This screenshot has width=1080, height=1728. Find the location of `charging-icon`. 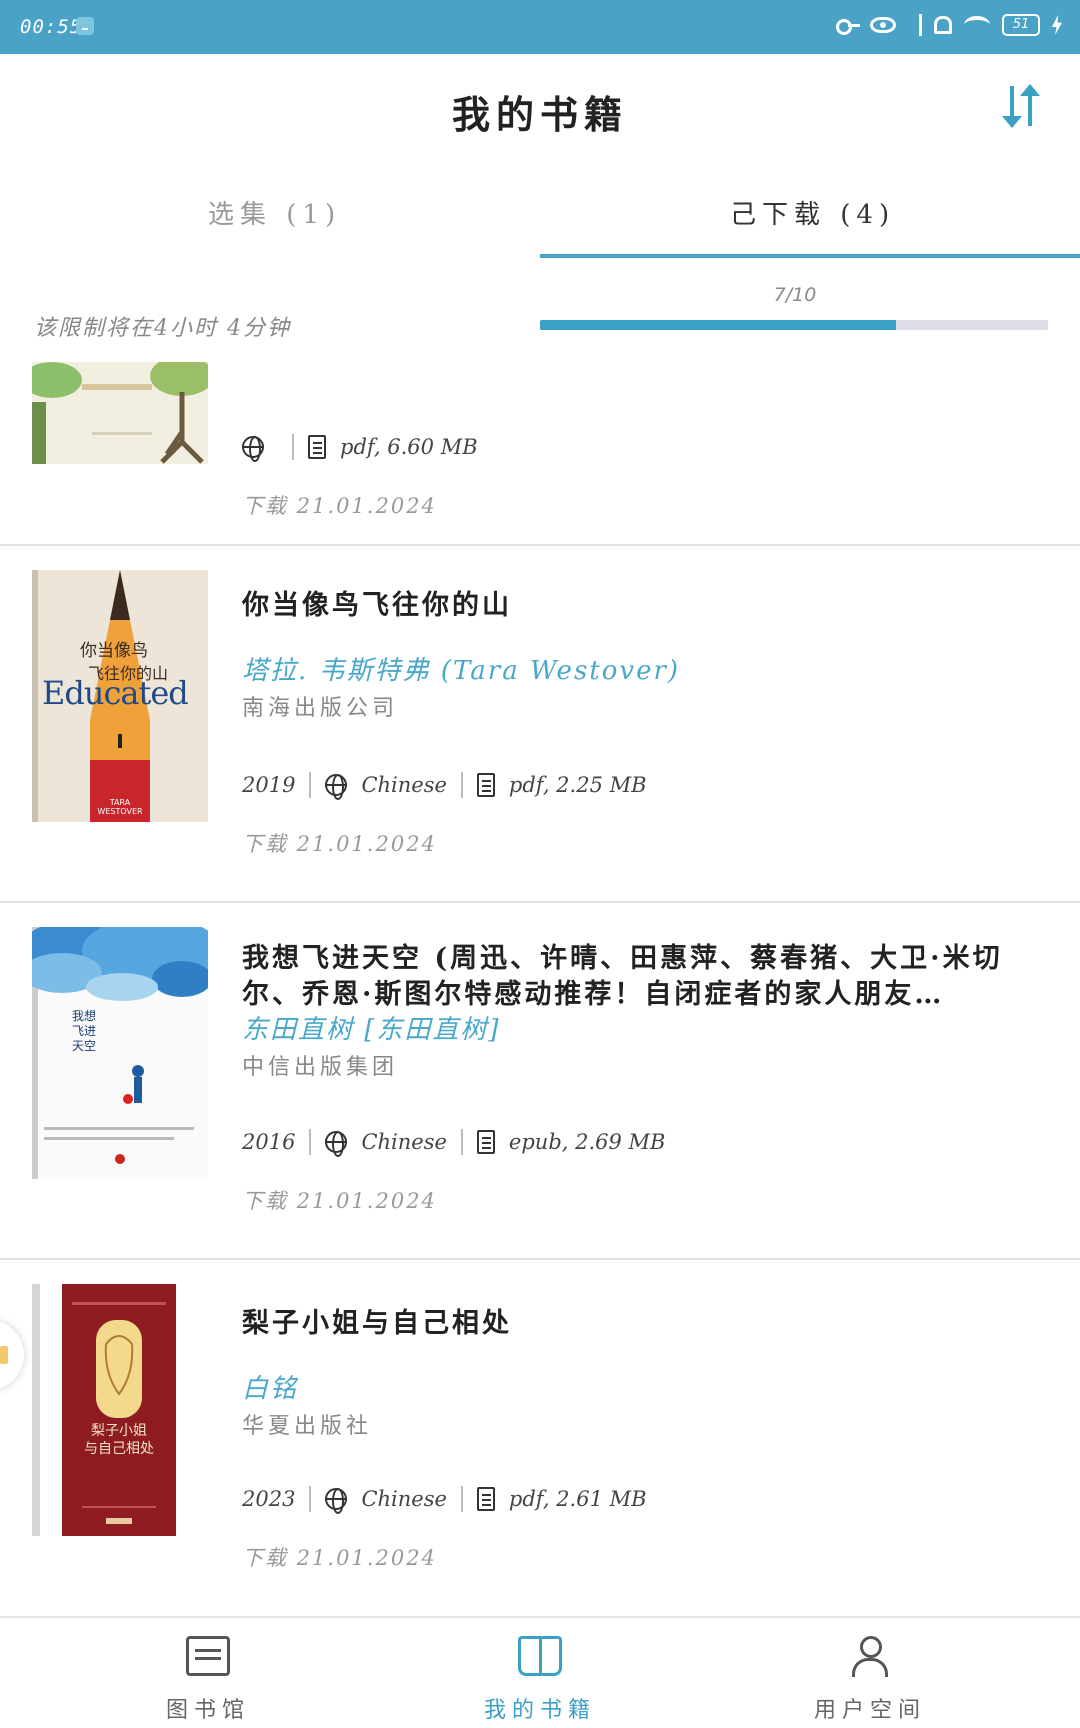

charging-icon is located at coordinates (1057, 25).